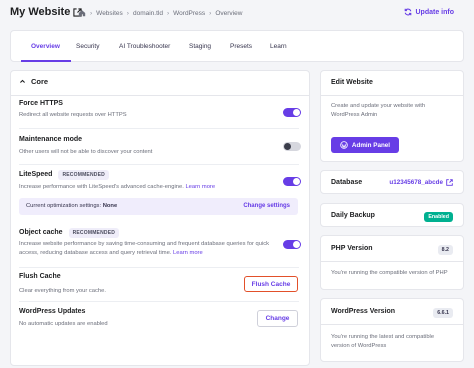 The height and width of the screenshot is (368, 474). I want to click on optimization-settings-label: Current optimization settings: None, so click(71, 206).